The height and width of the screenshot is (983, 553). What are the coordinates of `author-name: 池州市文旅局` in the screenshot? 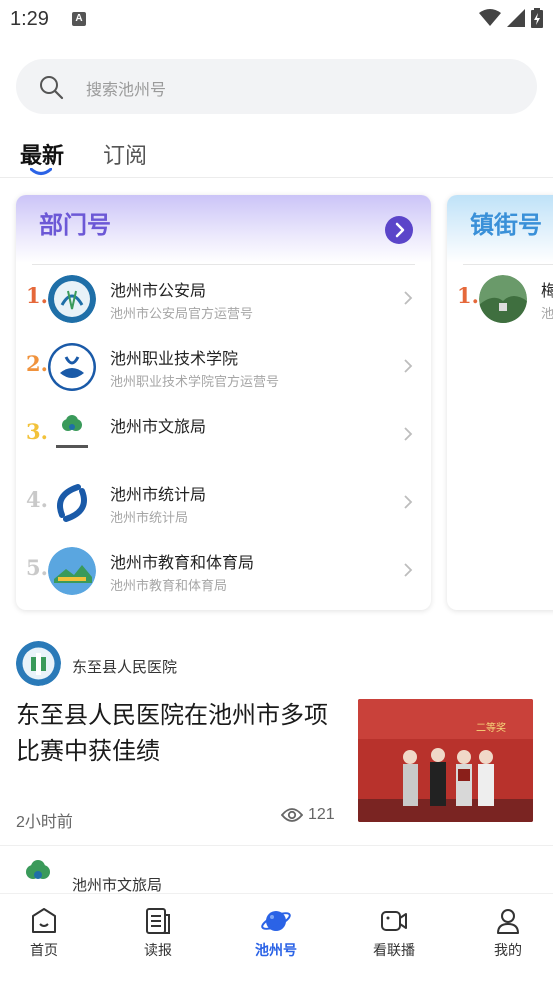 It's located at (117, 885).